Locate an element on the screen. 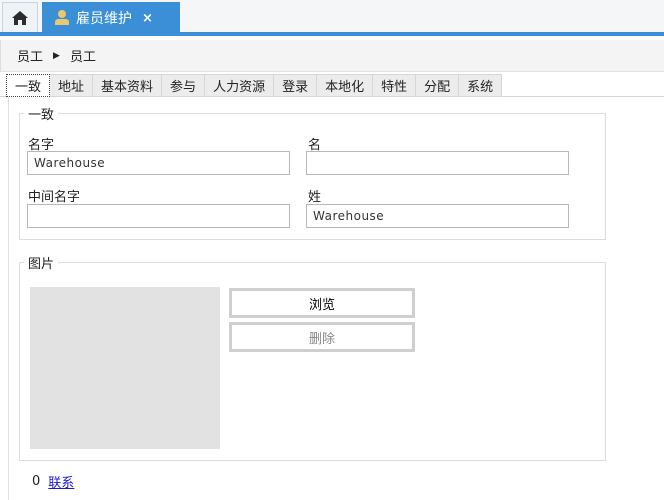 This screenshot has width=664, height=500. tab-system: 系统 is located at coordinates (481, 85).